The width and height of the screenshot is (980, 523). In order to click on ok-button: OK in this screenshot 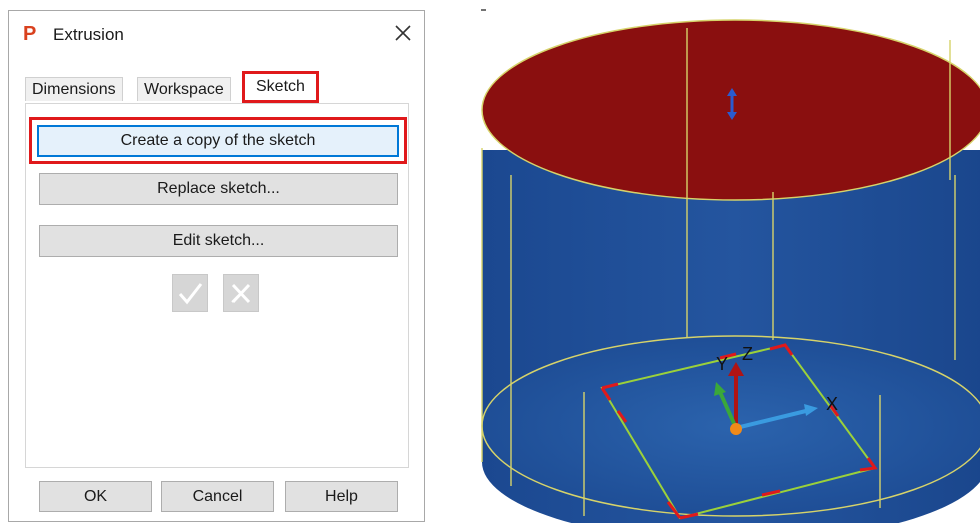, I will do `click(95, 496)`.